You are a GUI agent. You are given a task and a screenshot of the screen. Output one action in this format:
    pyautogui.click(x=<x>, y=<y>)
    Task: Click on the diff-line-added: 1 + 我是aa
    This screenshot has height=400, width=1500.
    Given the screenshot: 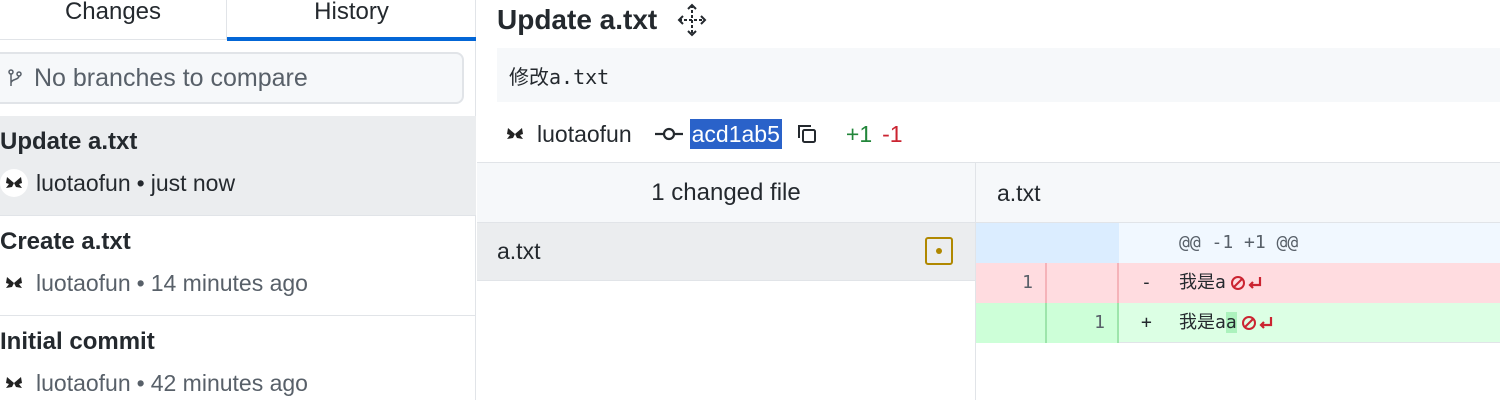 What is the action you would take?
    pyautogui.click(x=1238, y=323)
    